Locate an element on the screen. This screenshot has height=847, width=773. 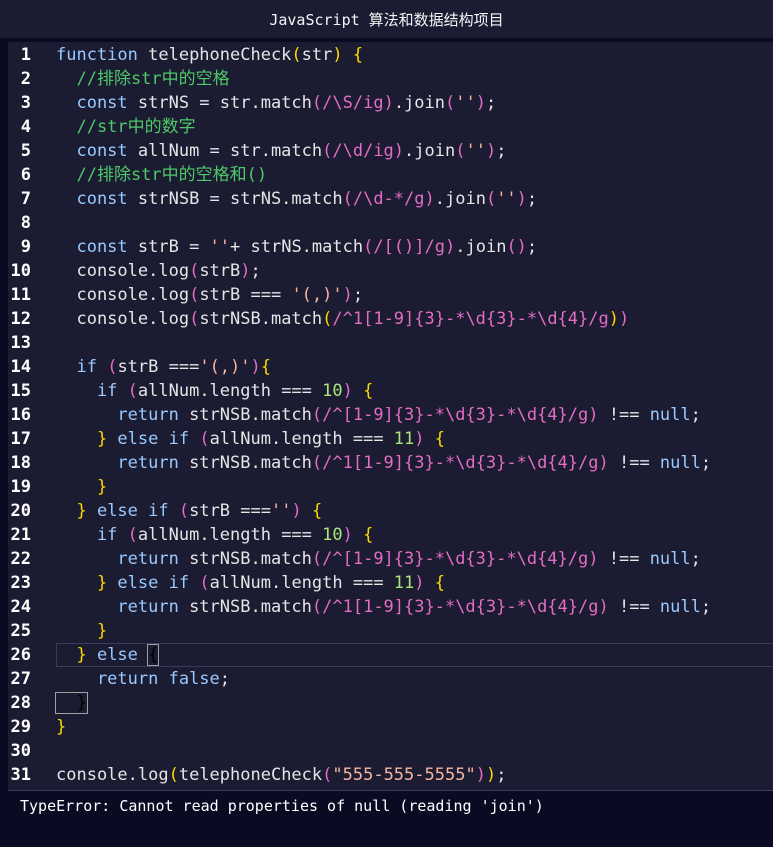
code-line-10: 10 console.log(strB); is located at coordinates (386, 271).